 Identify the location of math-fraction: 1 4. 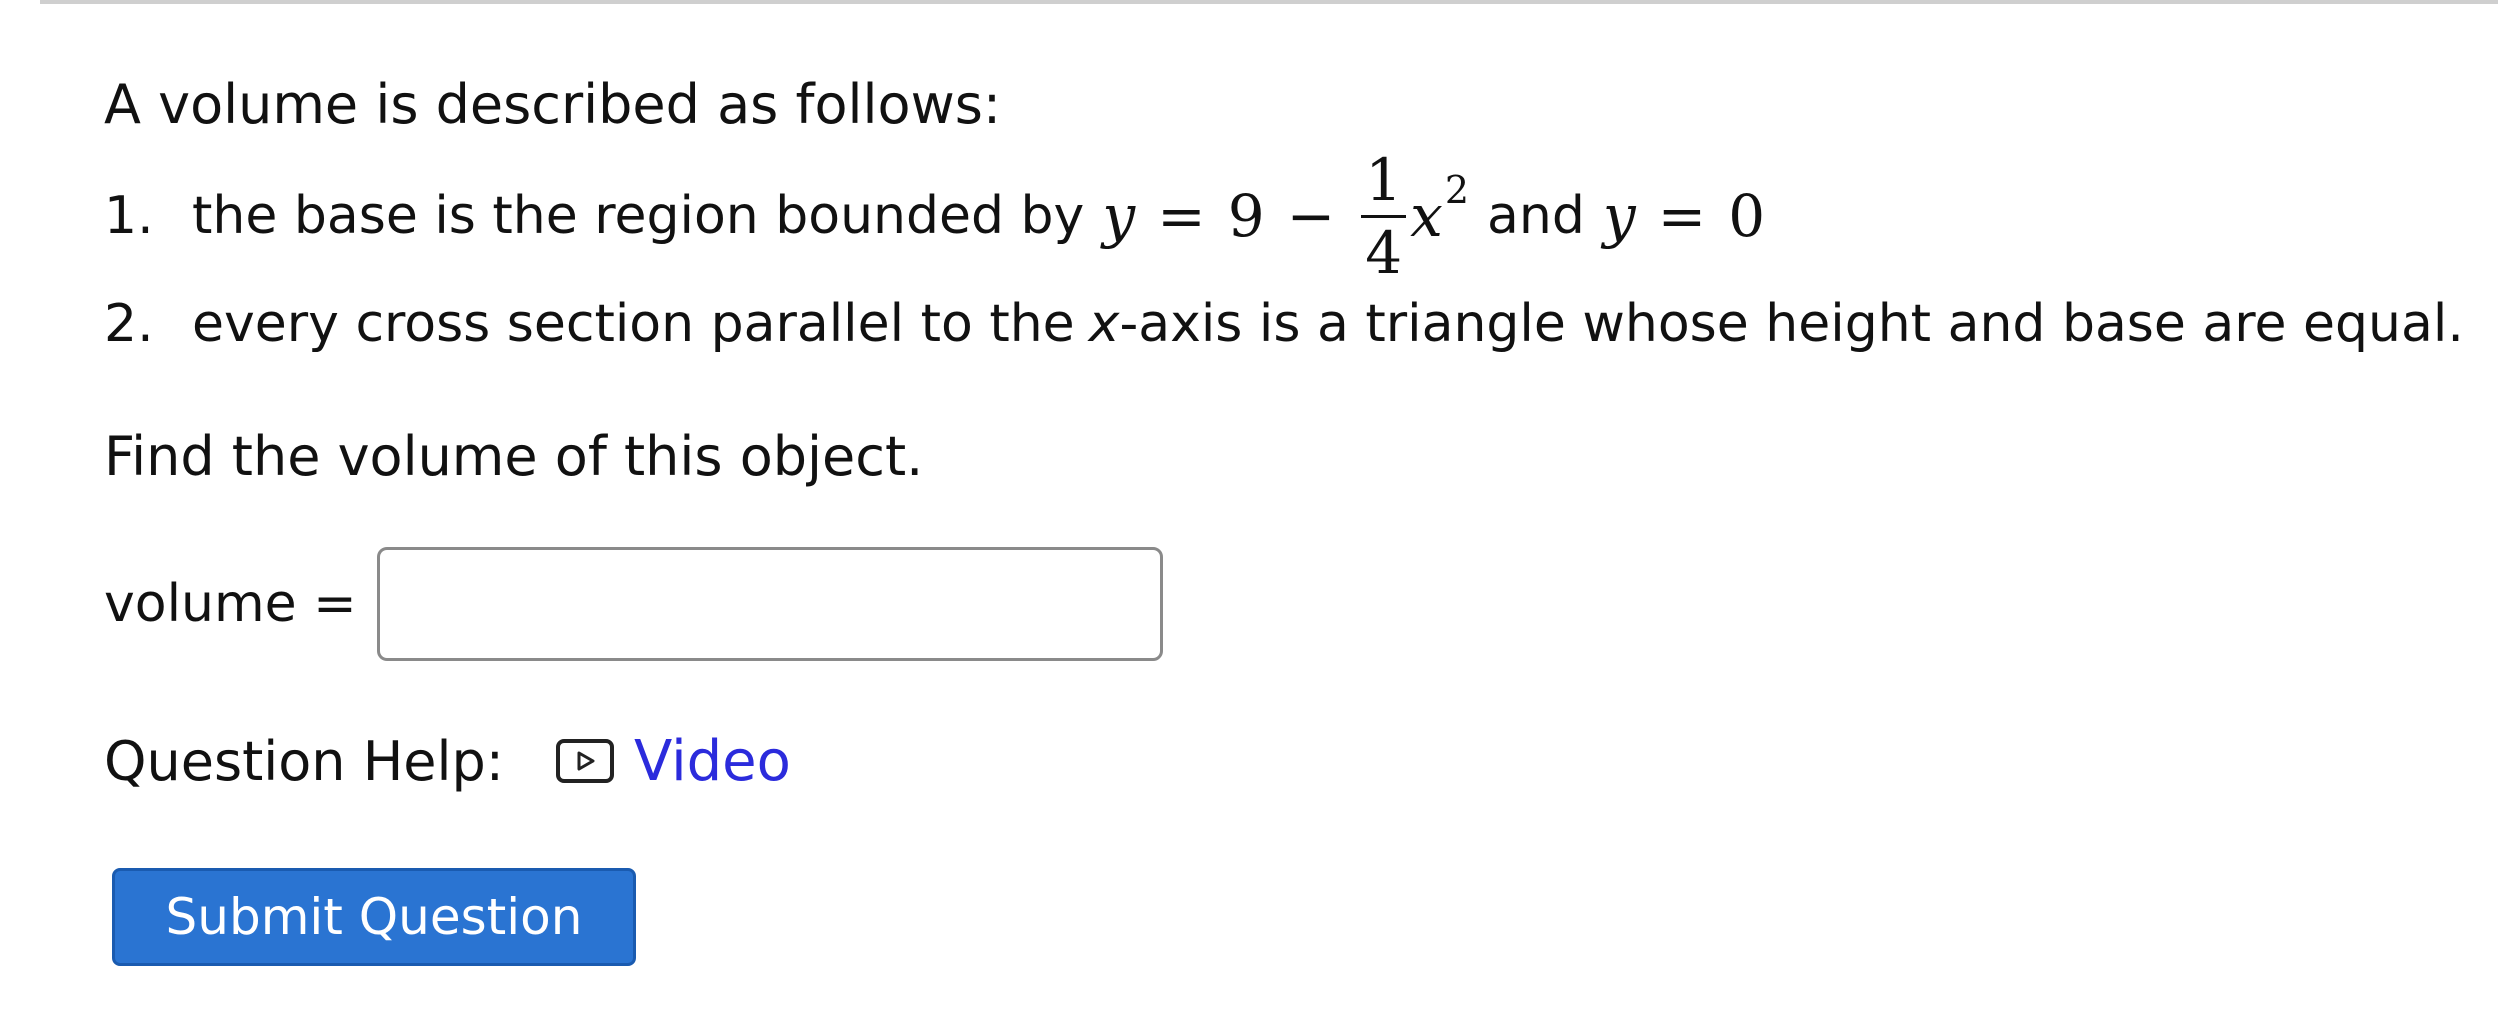
(1384, 216).